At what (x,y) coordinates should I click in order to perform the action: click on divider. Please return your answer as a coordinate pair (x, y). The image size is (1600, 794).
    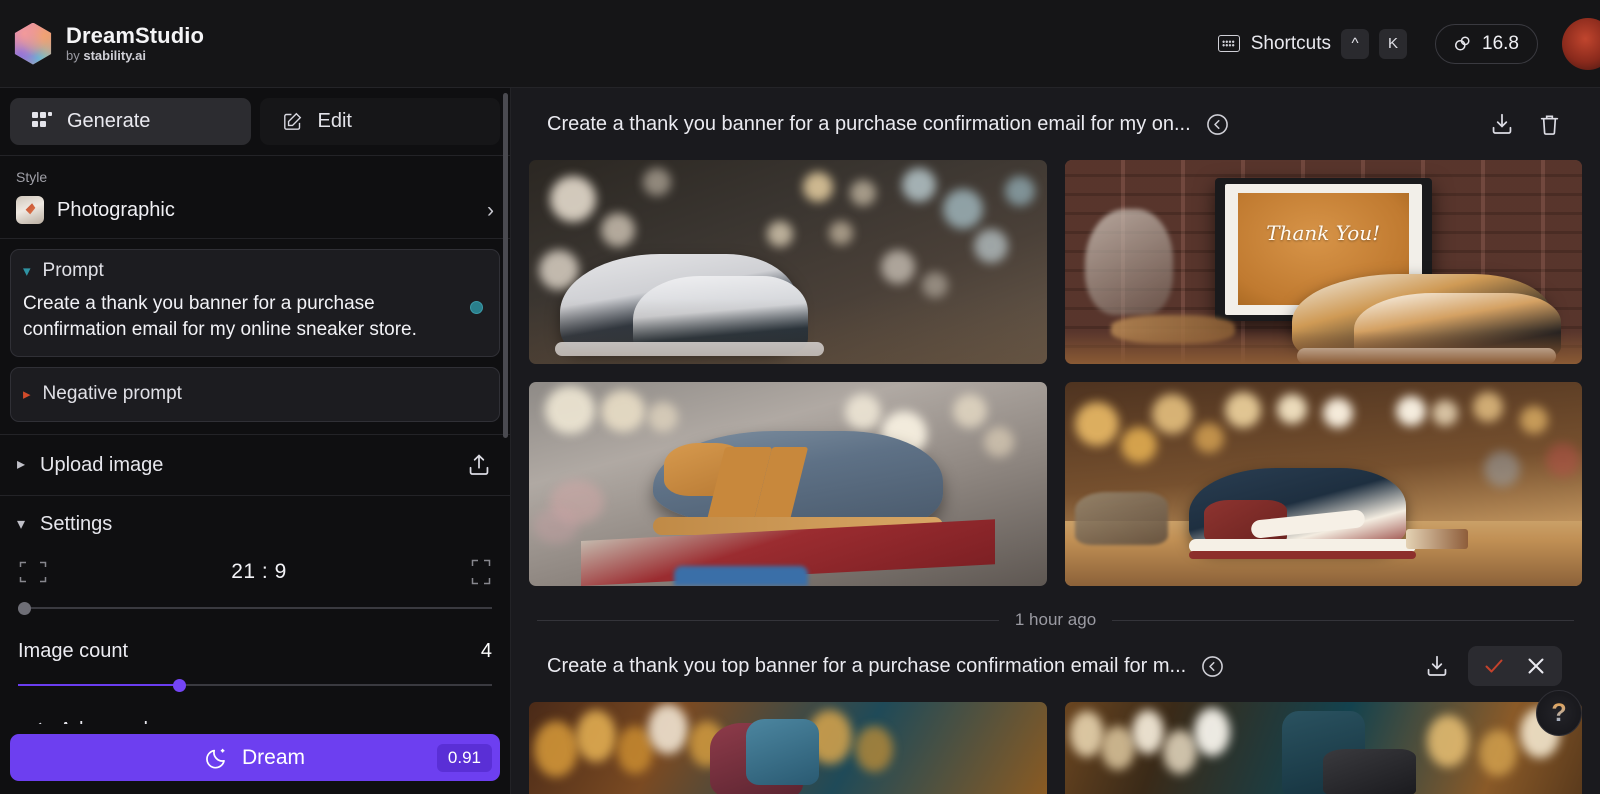
    Looking at the image, I should click on (255, 238).